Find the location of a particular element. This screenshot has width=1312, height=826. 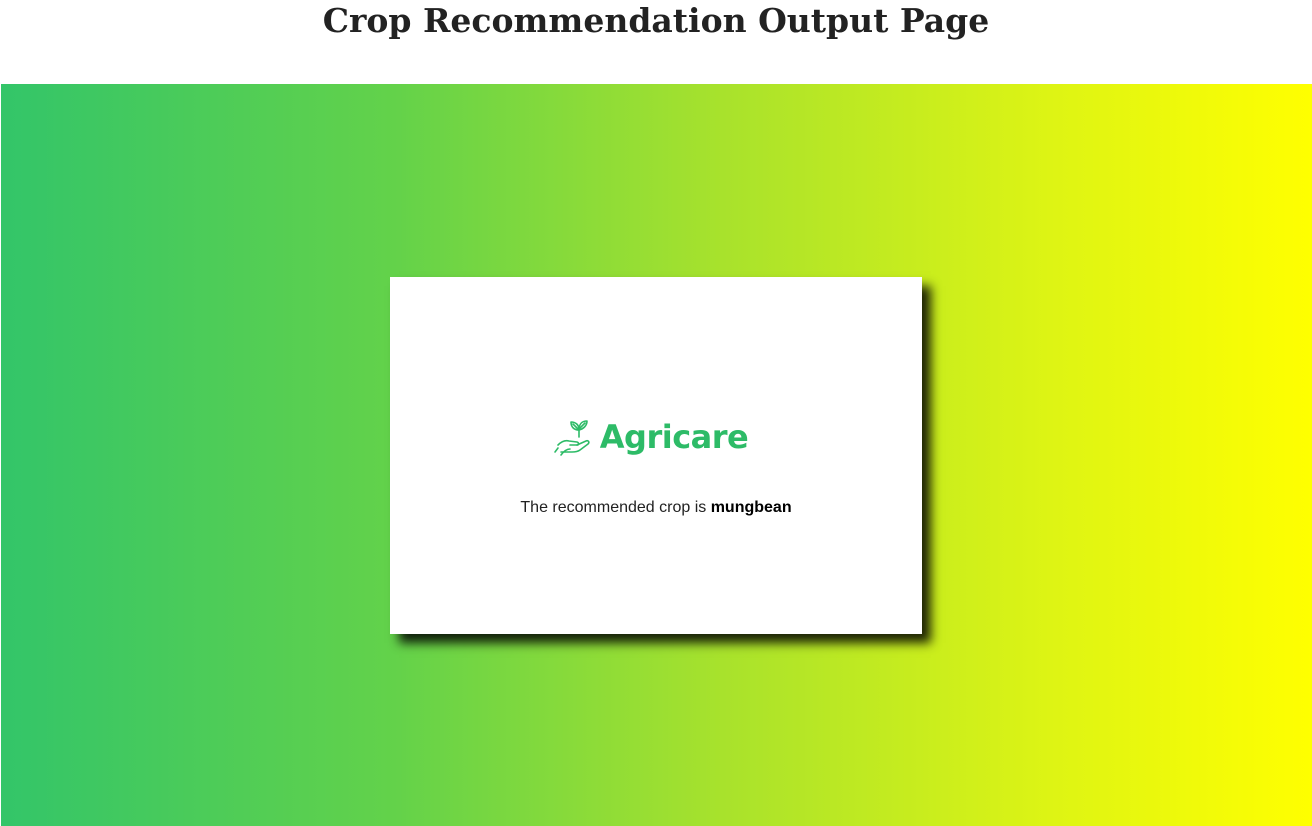

brand-name: Agricare is located at coordinates (674, 437).